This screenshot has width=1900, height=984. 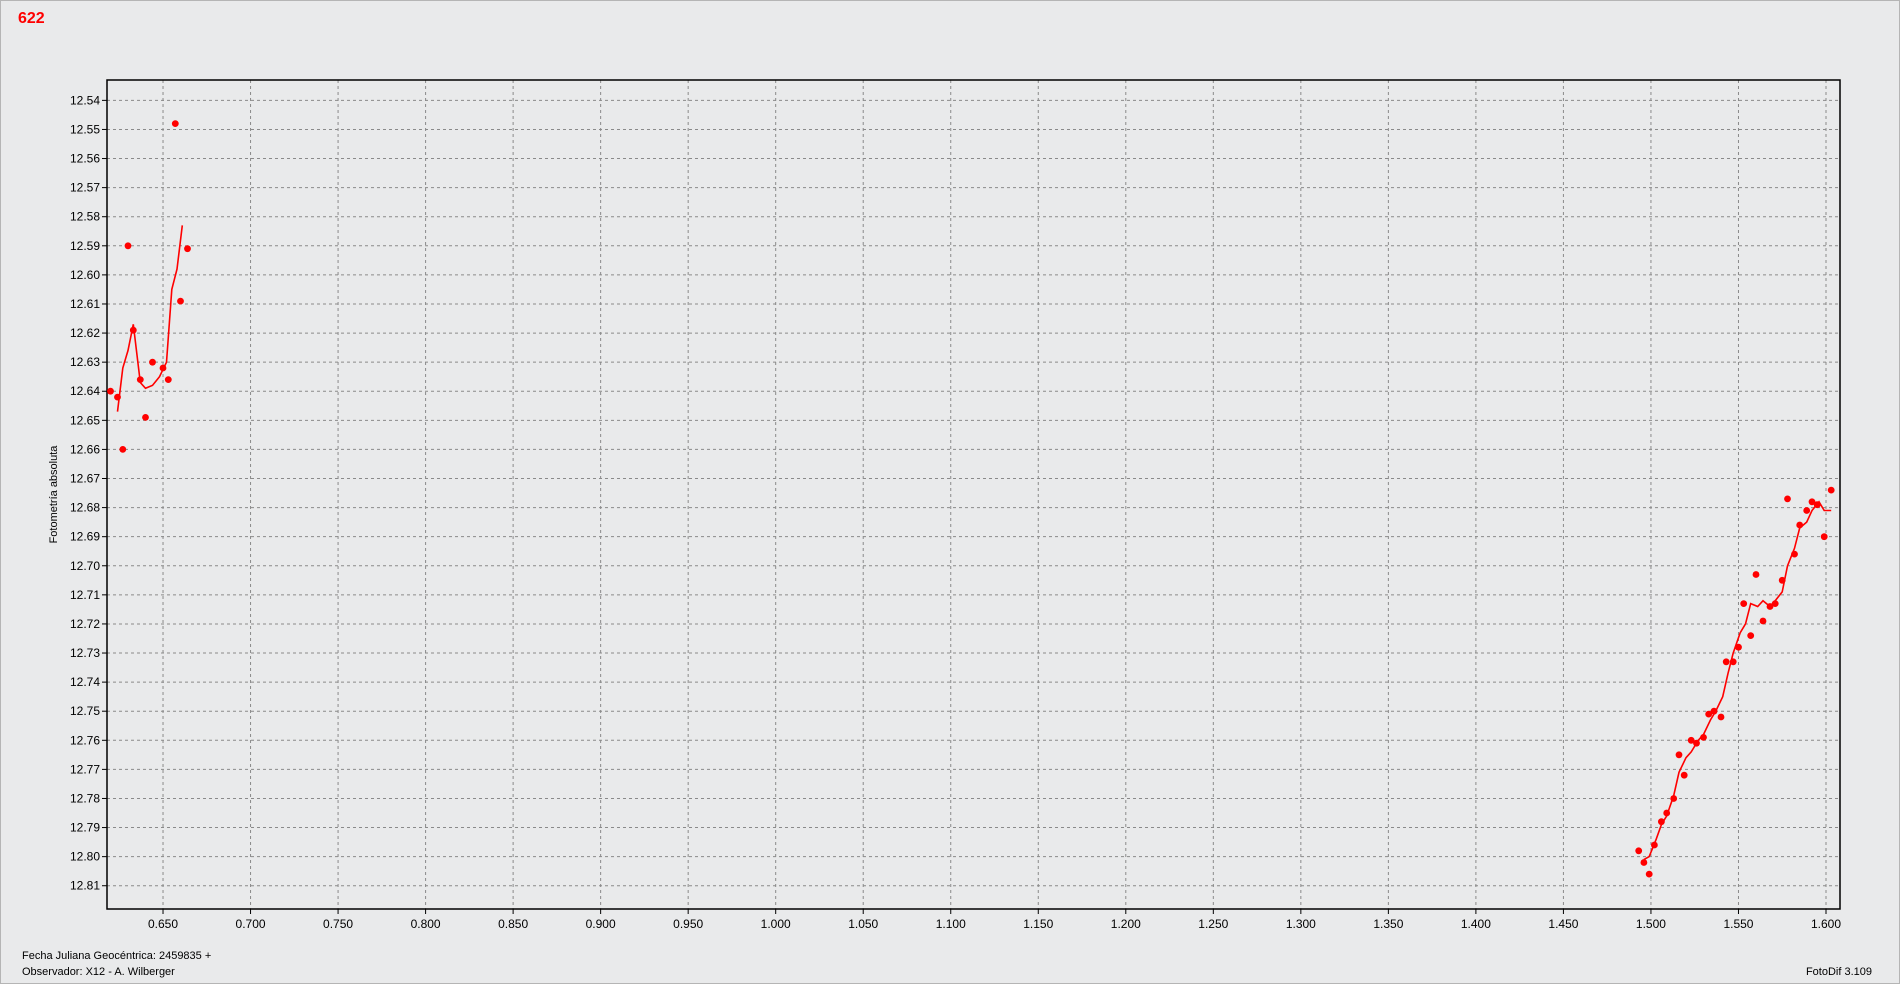 What do you see at coordinates (85, 362) in the screenshot?
I see `y-tick-label: 12.63` at bounding box center [85, 362].